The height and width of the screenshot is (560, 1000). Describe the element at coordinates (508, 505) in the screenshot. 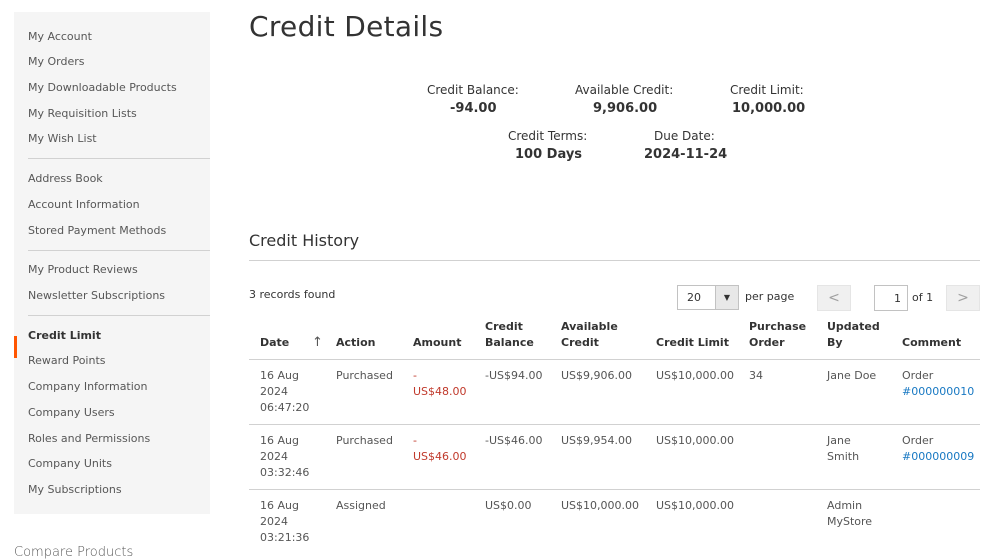

I see `cell-credit-balance: US$0.00` at that location.